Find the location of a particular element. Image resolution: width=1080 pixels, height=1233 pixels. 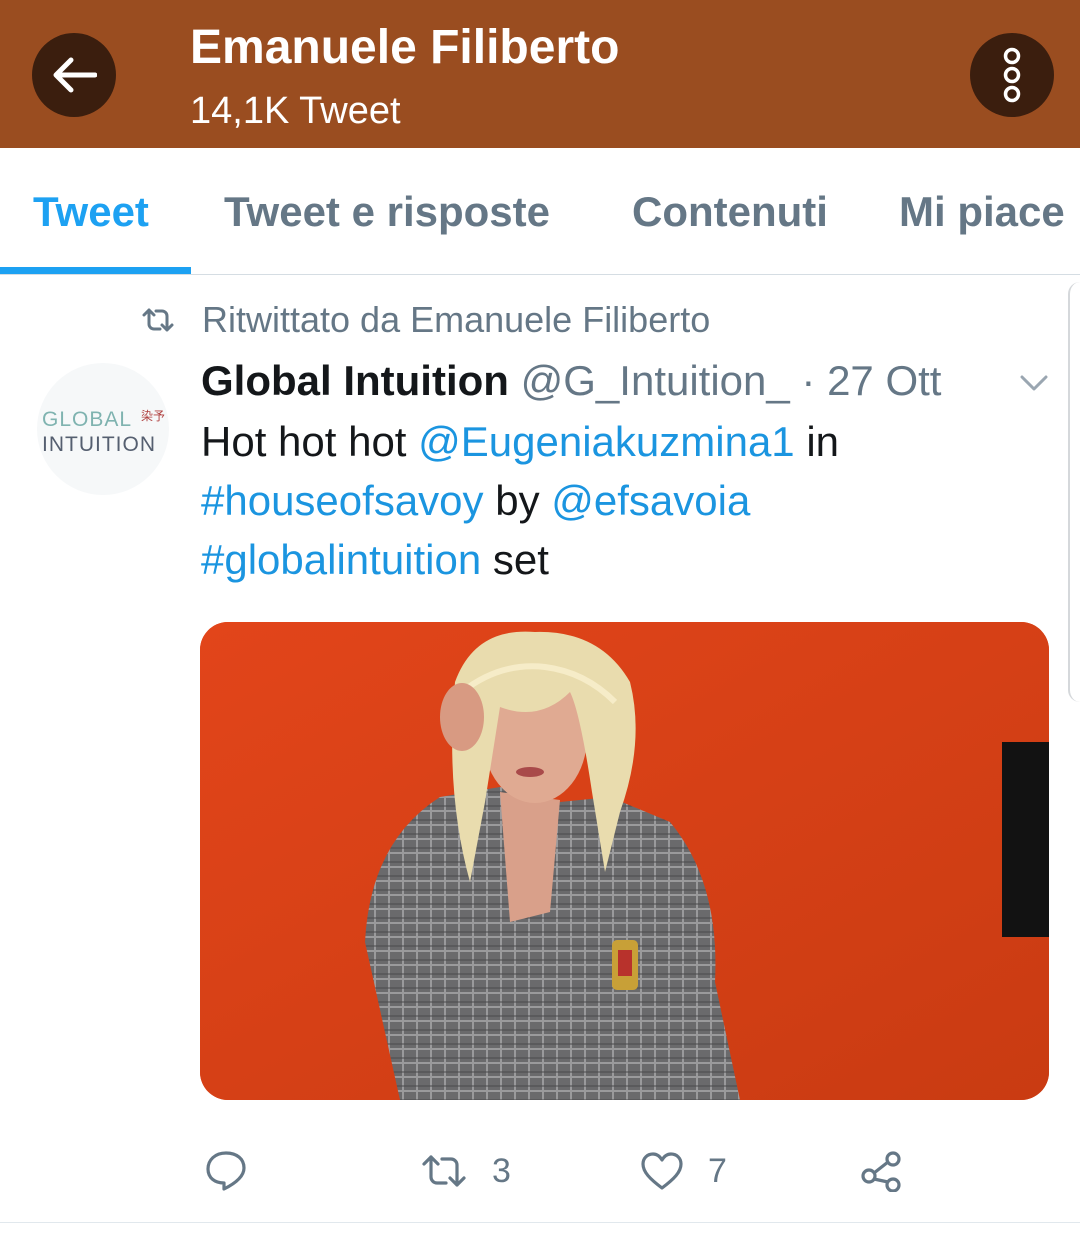

tweet-text-segment: by is located at coordinates (517, 500).